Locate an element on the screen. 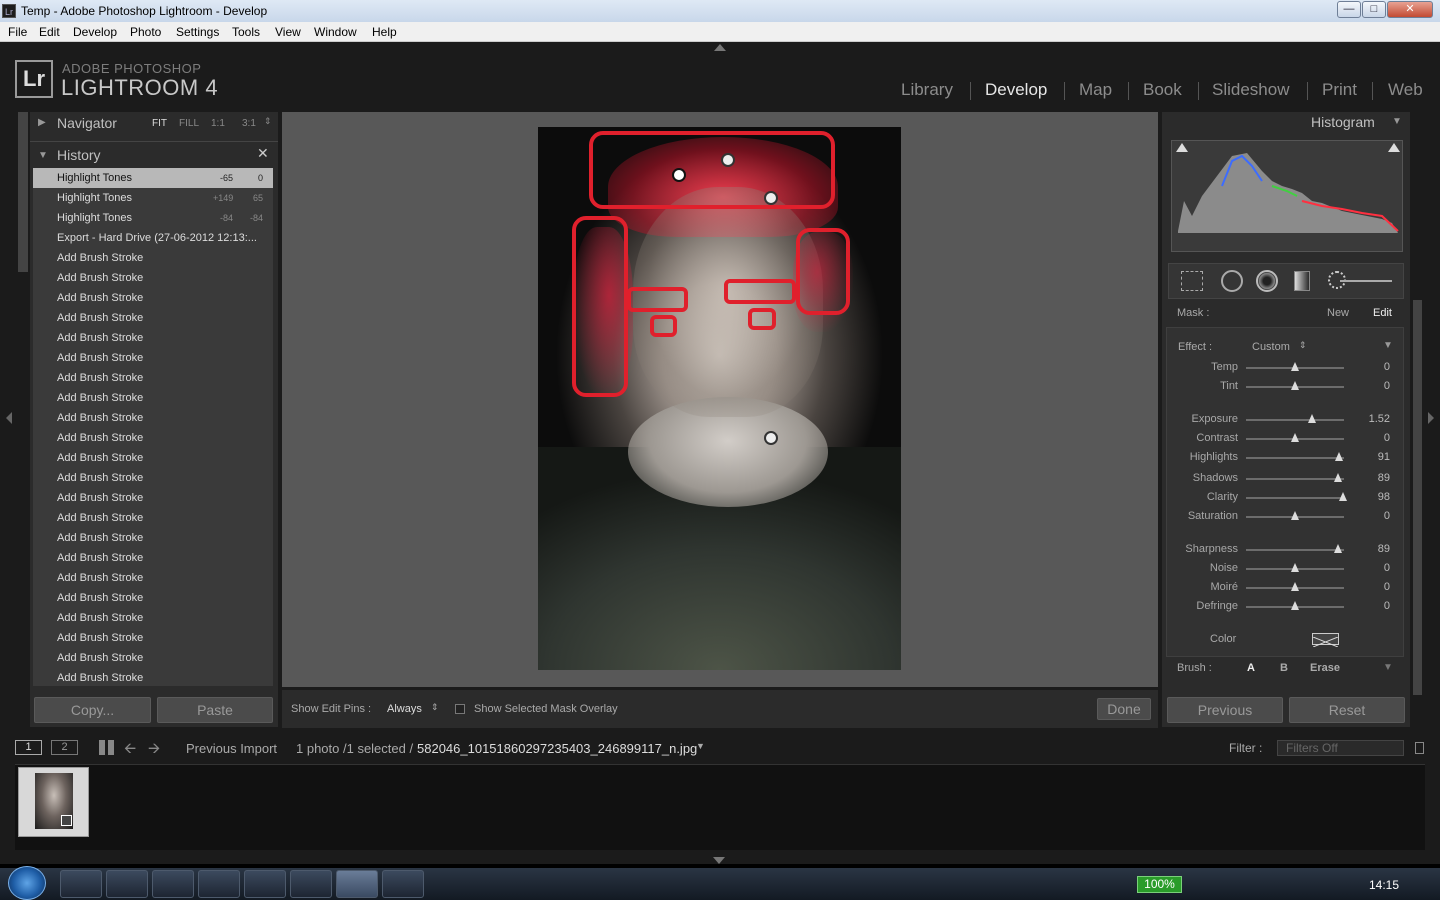 The height and width of the screenshot is (900, 1440). window-1-button: 1 is located at coordinates (28, 747).